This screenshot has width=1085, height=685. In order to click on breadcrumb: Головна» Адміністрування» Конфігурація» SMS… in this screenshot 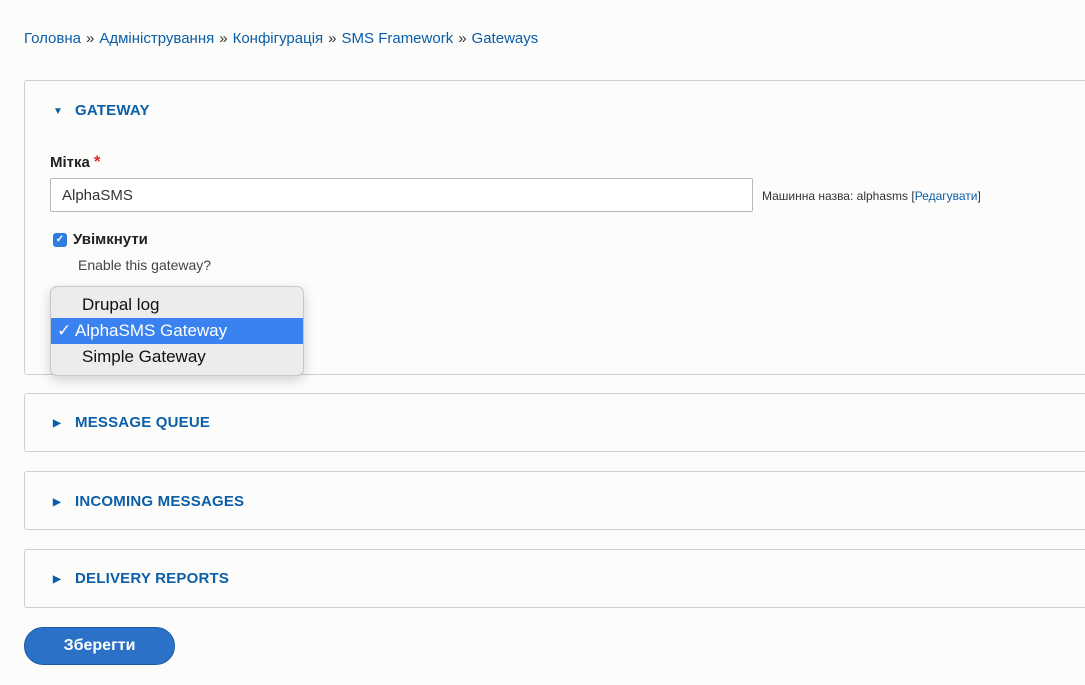, I will do `click(281, 38)`.